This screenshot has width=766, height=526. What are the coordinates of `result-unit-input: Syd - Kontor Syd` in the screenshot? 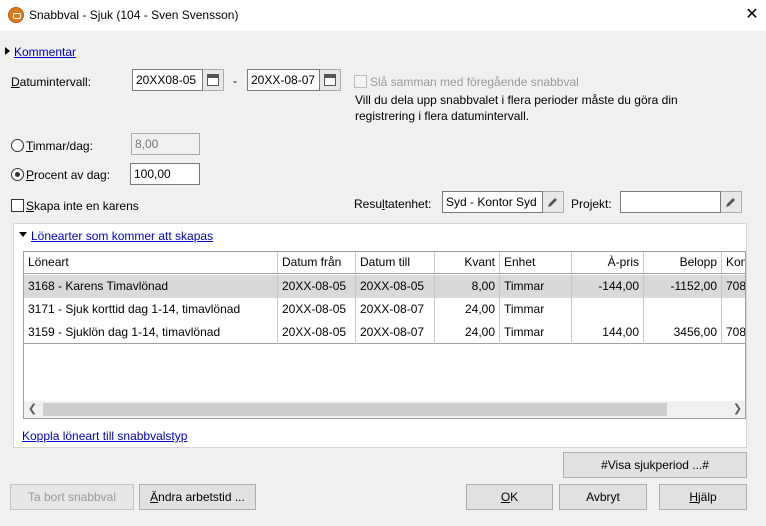 It's located at (492, 202).